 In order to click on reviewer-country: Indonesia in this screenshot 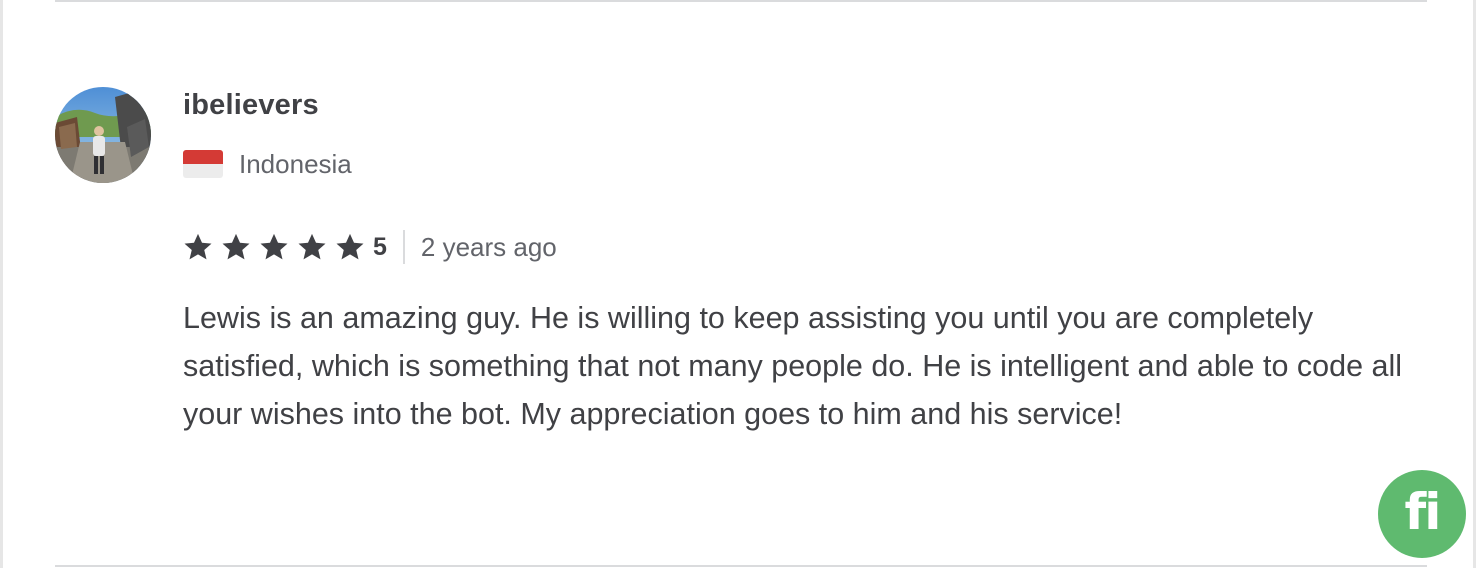, I will do `click(295, 164)`.